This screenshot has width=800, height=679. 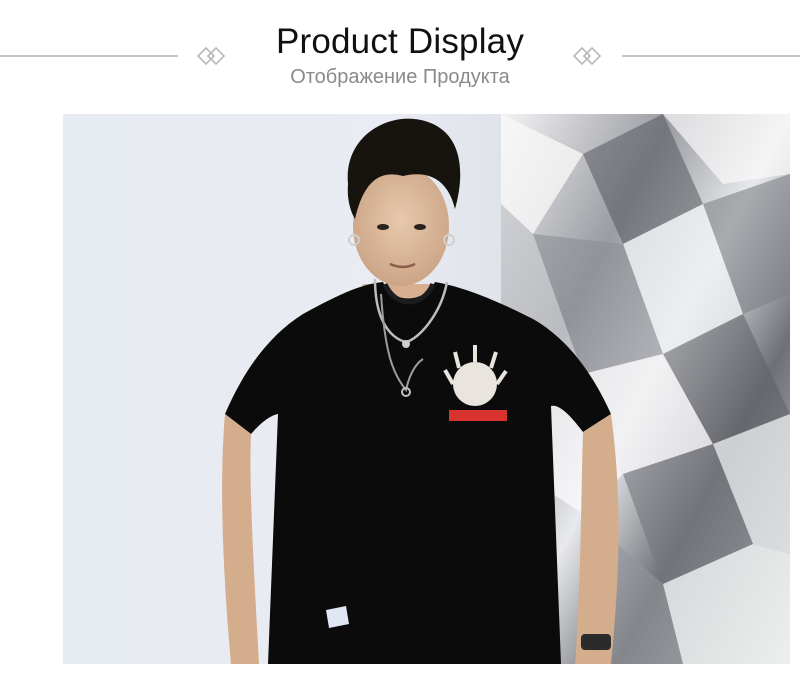 What do you see at coordinates (711, 56) in the screenshot?
I see `header-rule-right` at bounding box center [711, 56].